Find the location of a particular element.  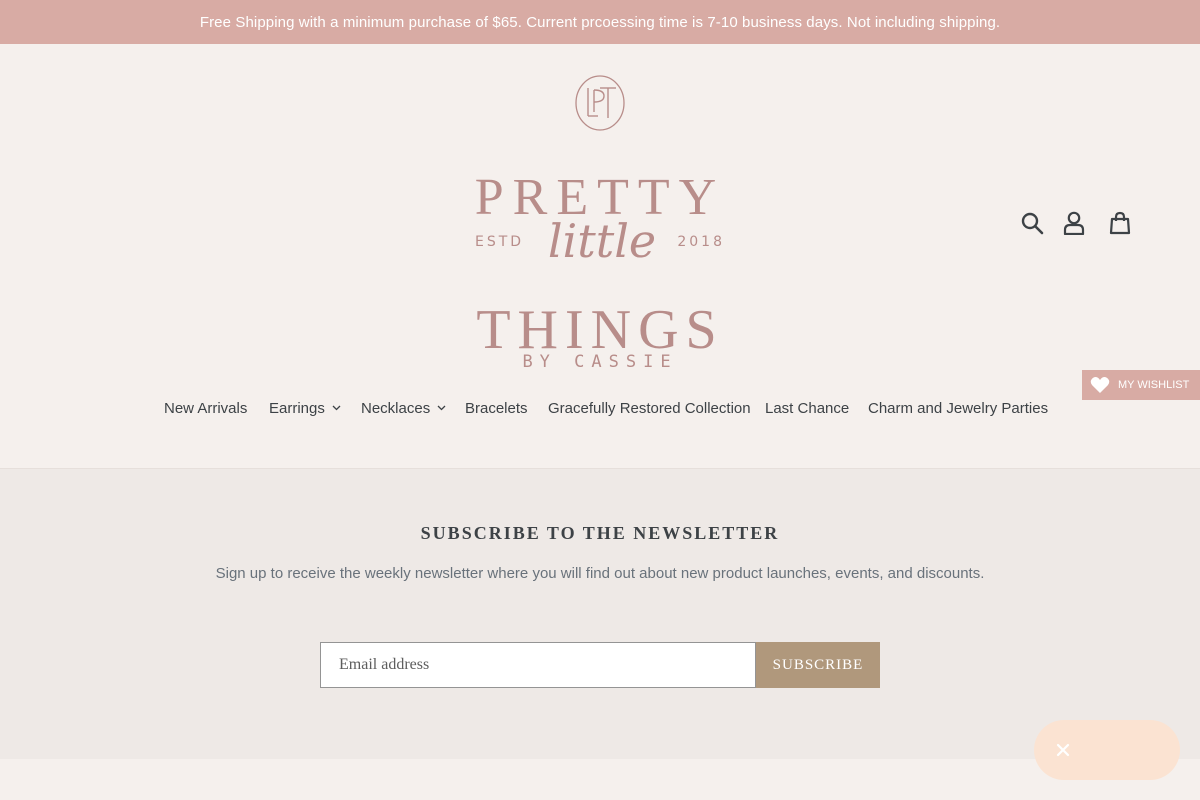

chat-widget is located at coordinates (1107, 750).